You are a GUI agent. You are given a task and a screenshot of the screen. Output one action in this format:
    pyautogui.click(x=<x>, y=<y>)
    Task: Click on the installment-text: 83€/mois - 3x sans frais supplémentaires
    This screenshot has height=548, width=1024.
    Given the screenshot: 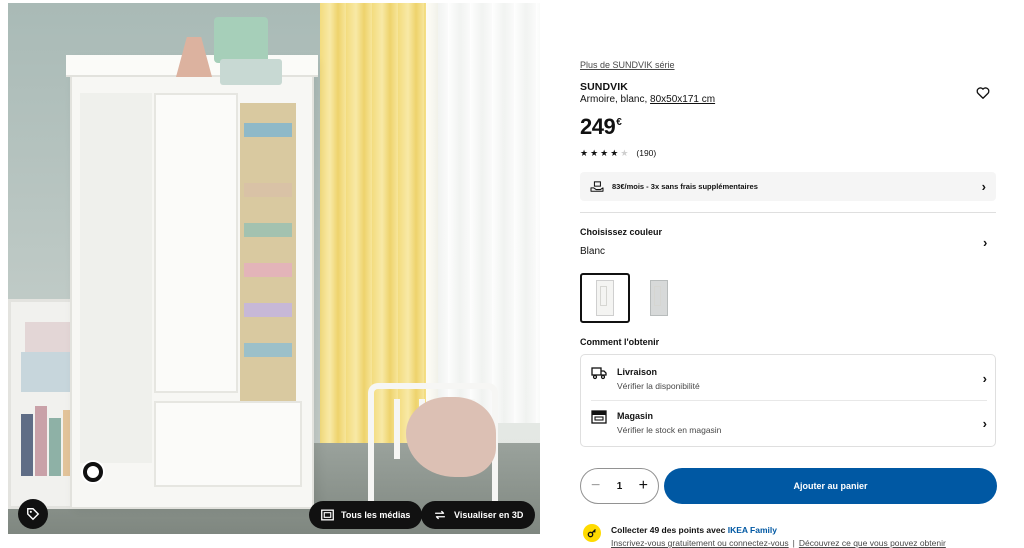 What is the action you would take?
    pyautogui.click(x=685, y=186)
    